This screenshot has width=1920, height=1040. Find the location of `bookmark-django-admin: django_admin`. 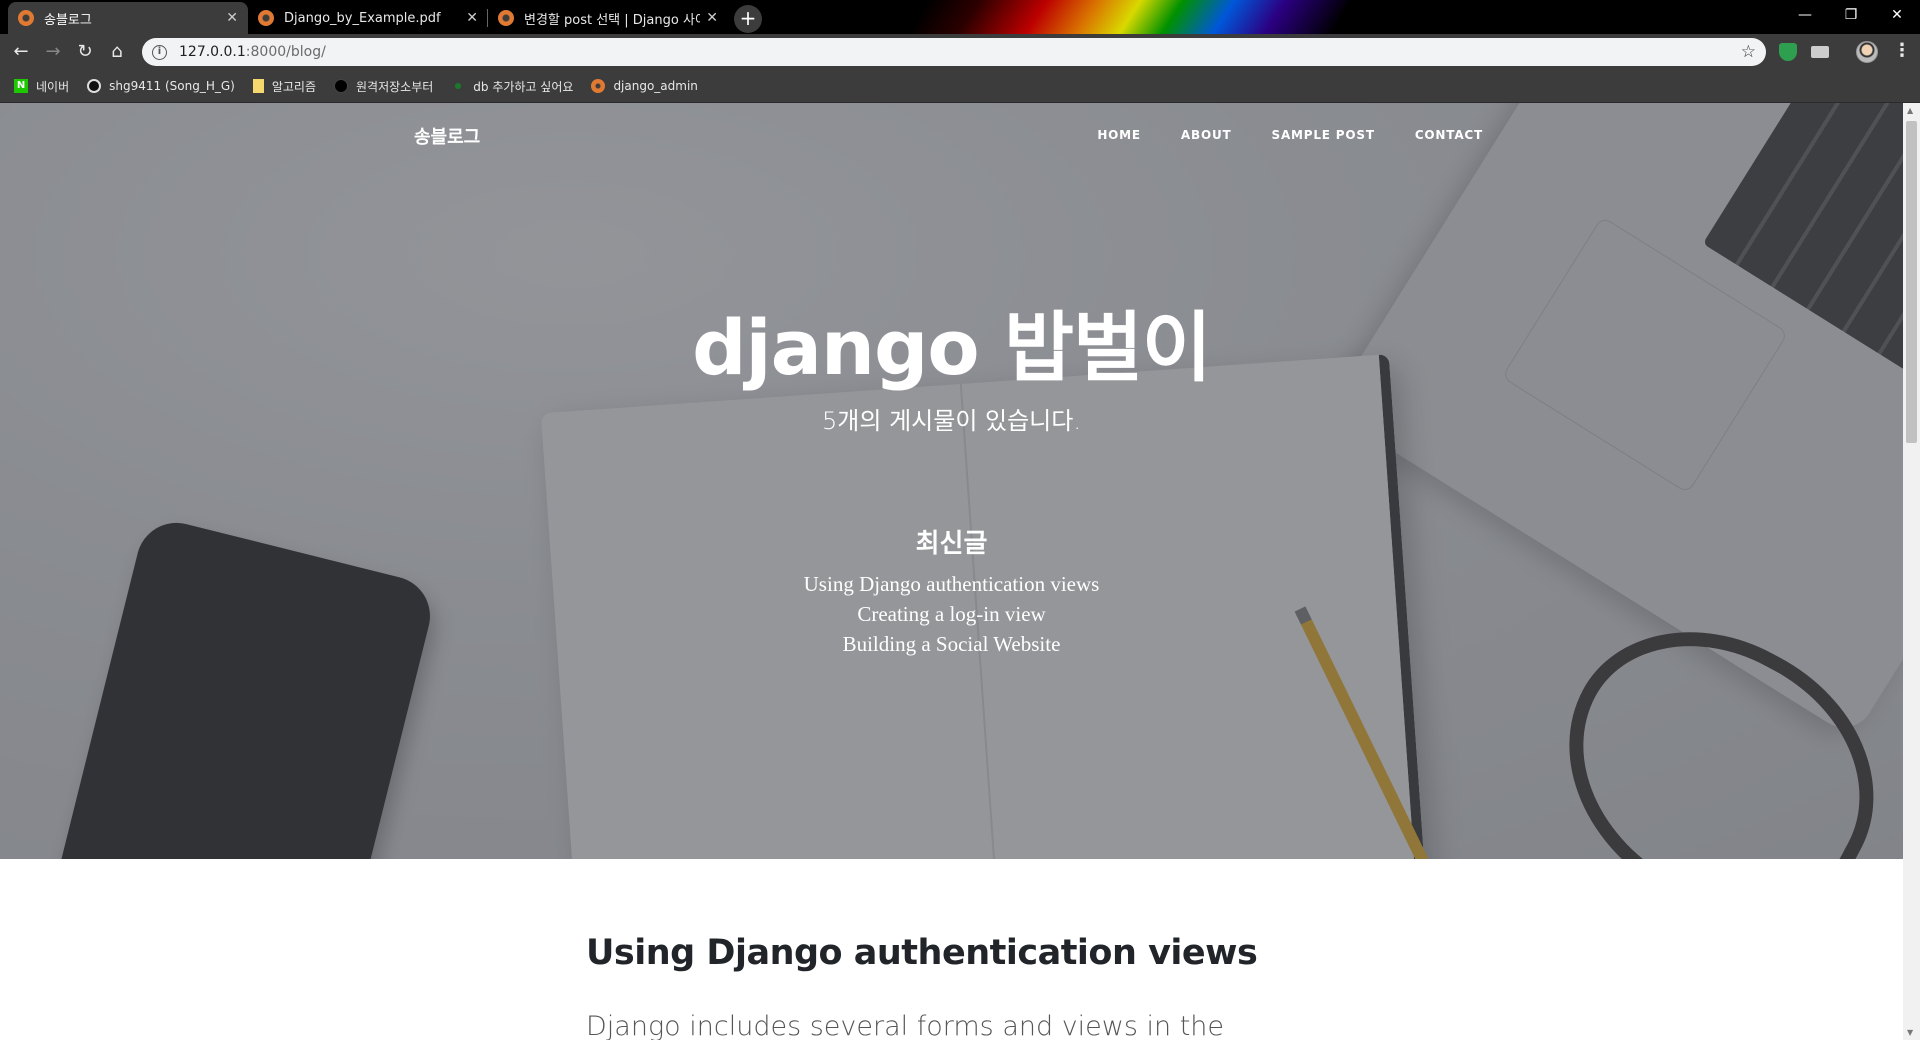

bookmark-django-admin: django_admin is located at coordinates (644, 86).